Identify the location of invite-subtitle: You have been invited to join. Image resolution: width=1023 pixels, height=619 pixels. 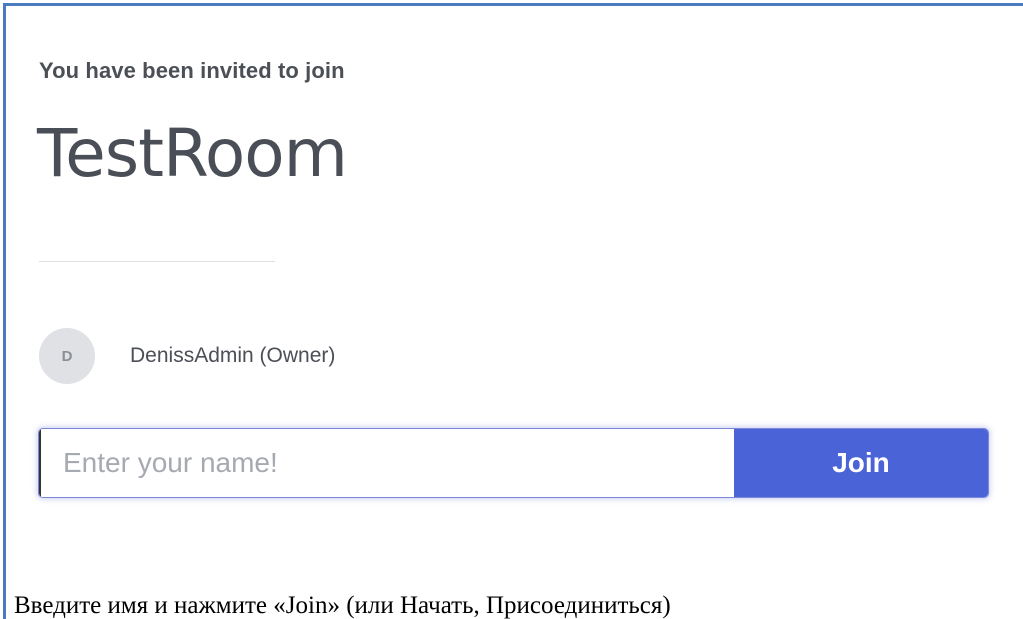
(192, 70).